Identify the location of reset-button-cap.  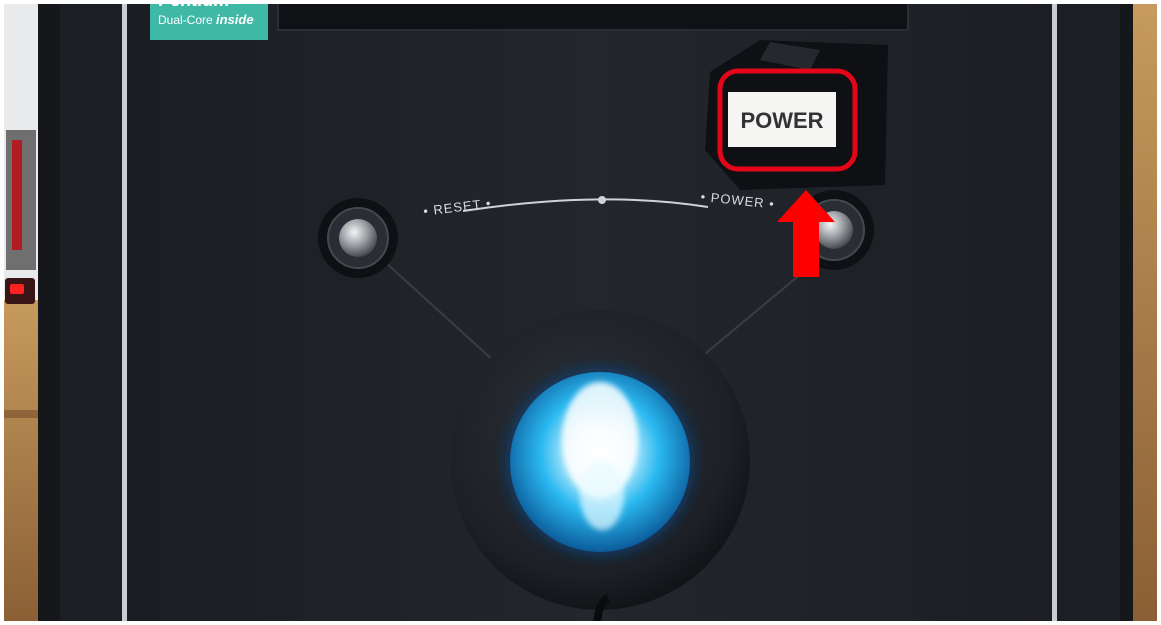
(358, 238).